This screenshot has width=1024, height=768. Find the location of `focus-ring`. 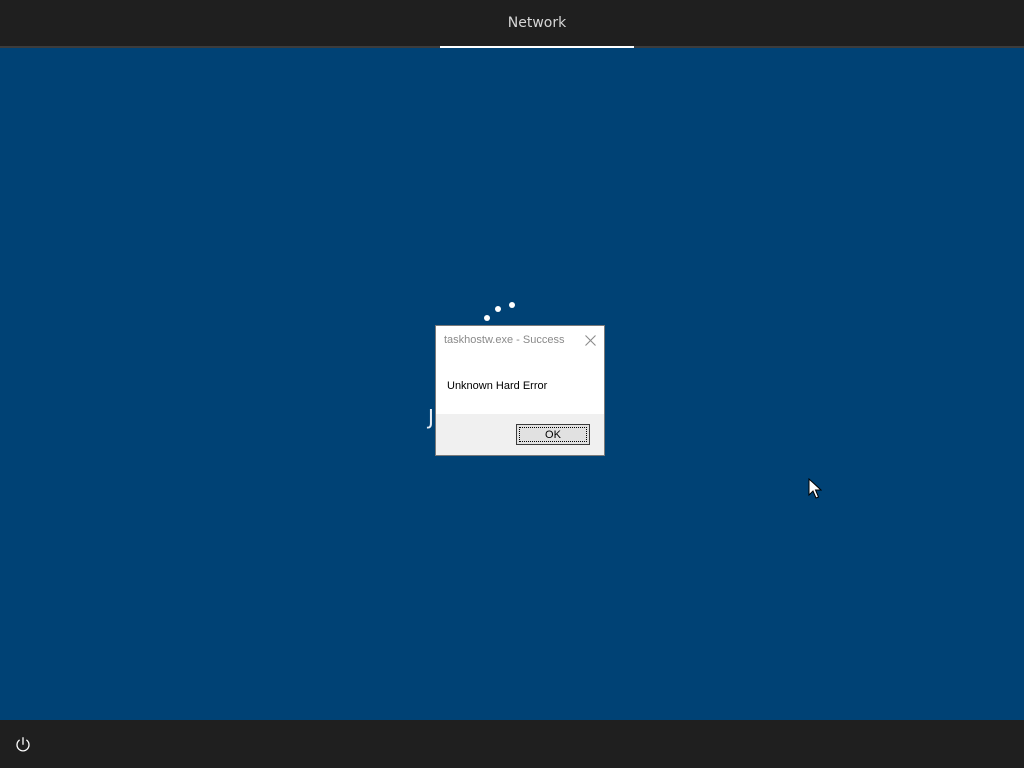

focus-ring is located at coordinates (553, 434).